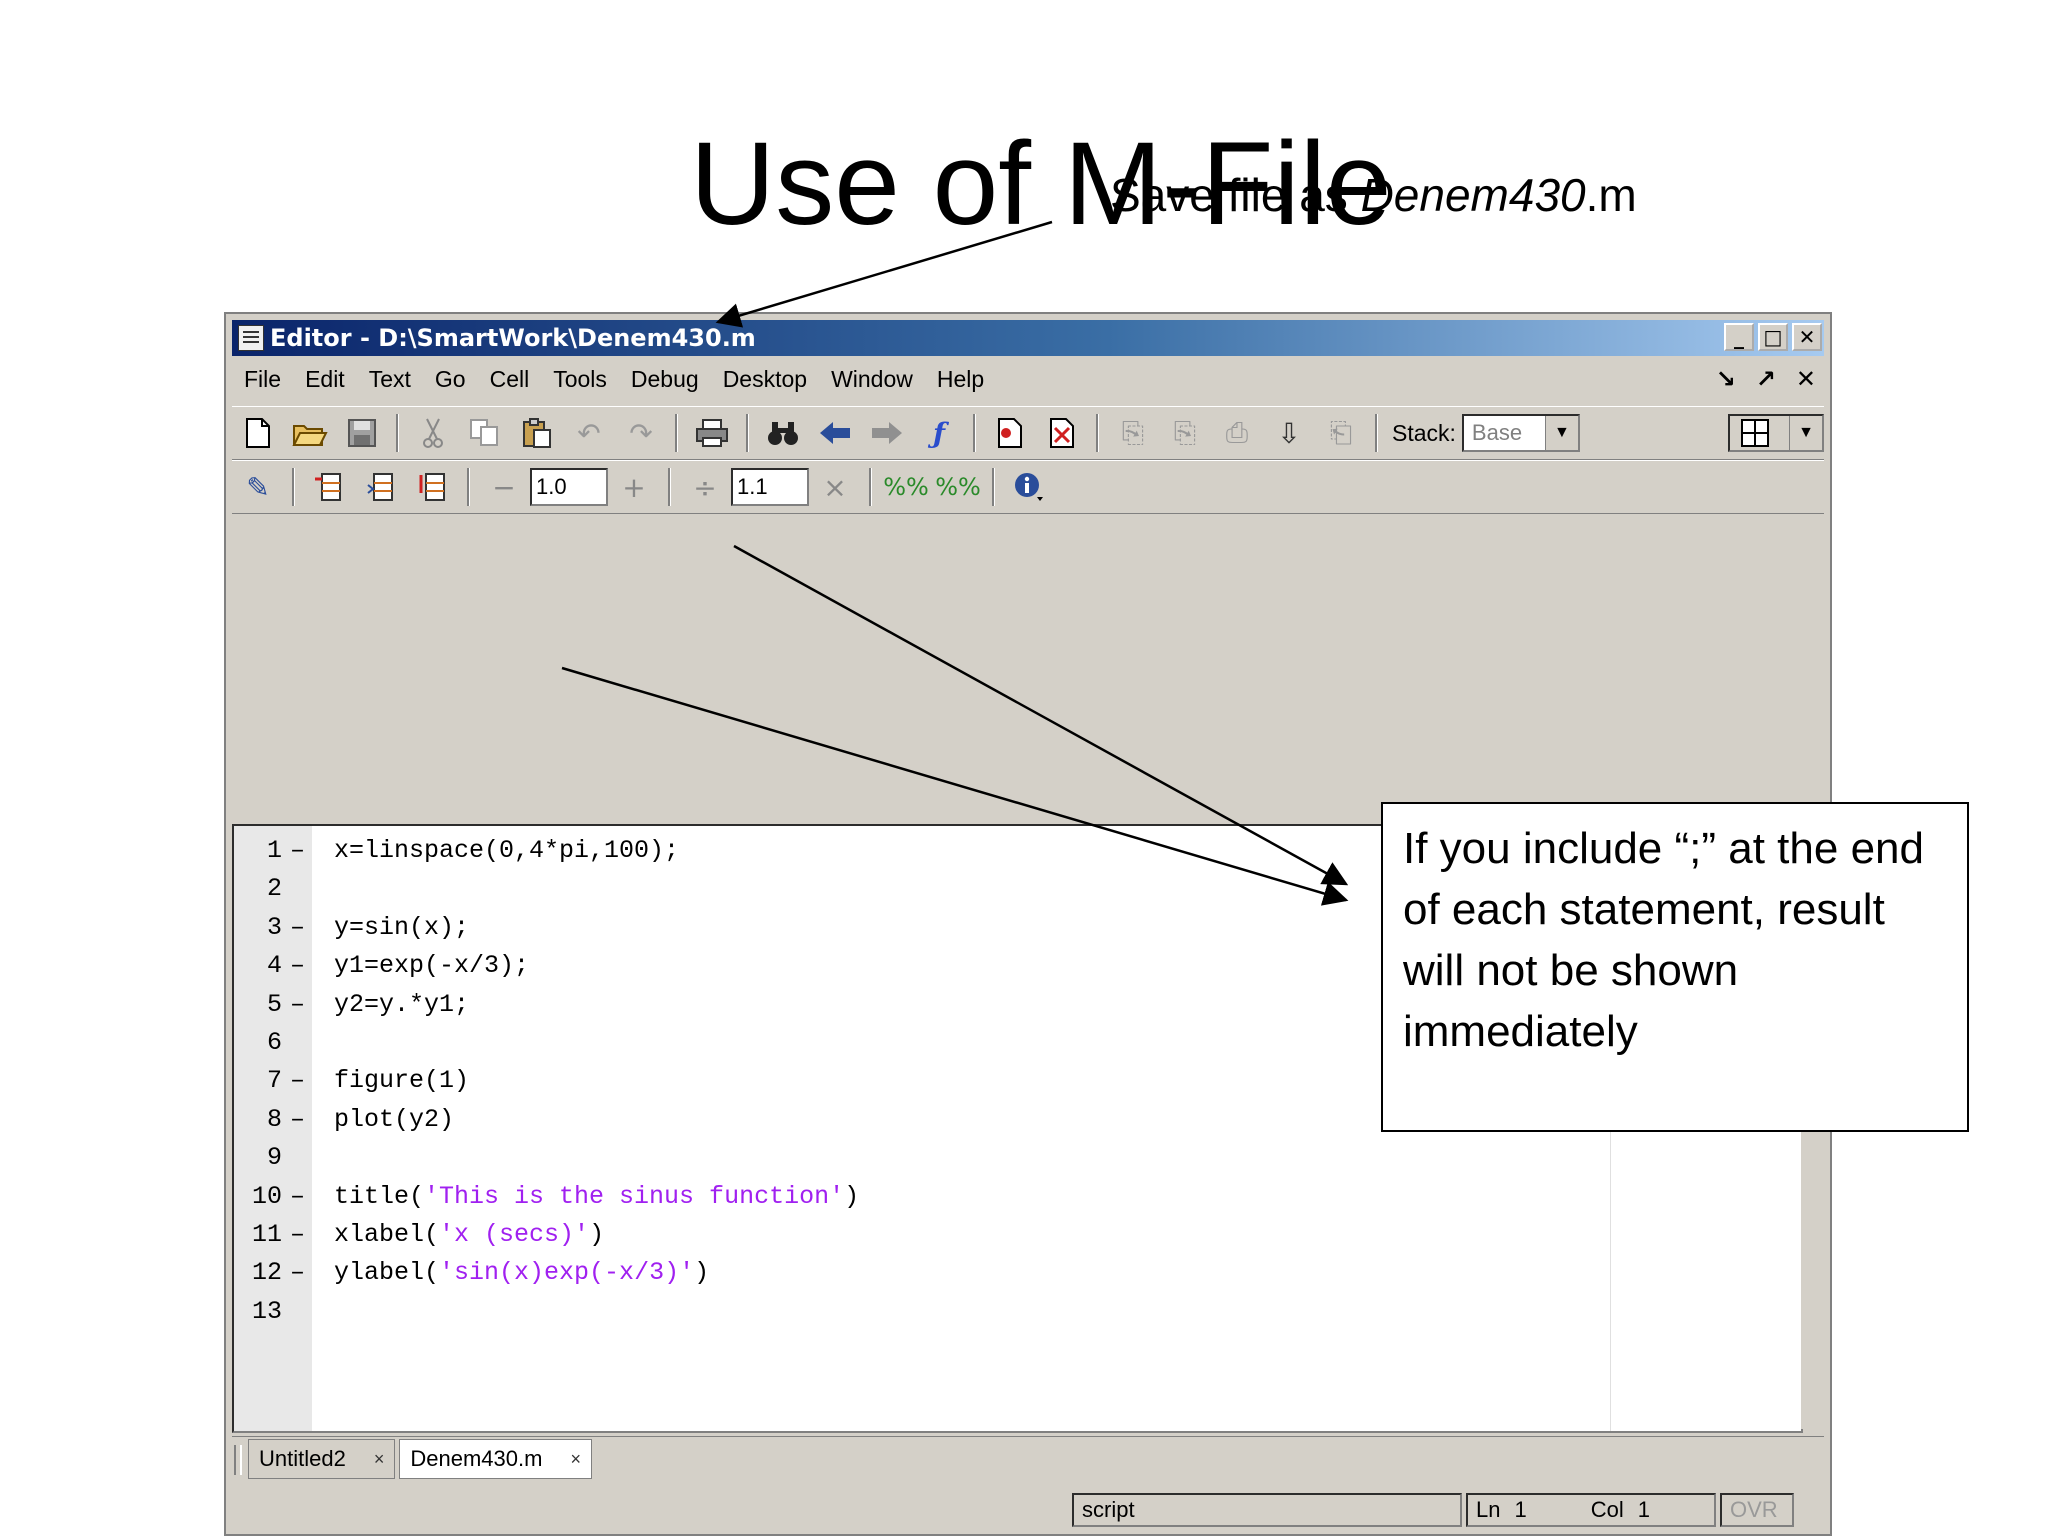 This screenshot has width=2048, height=1536. What do you see at coordinates (510, 379) in the screenshot?
I see `menu-cell: Cell` at bounding box center [510, 379].